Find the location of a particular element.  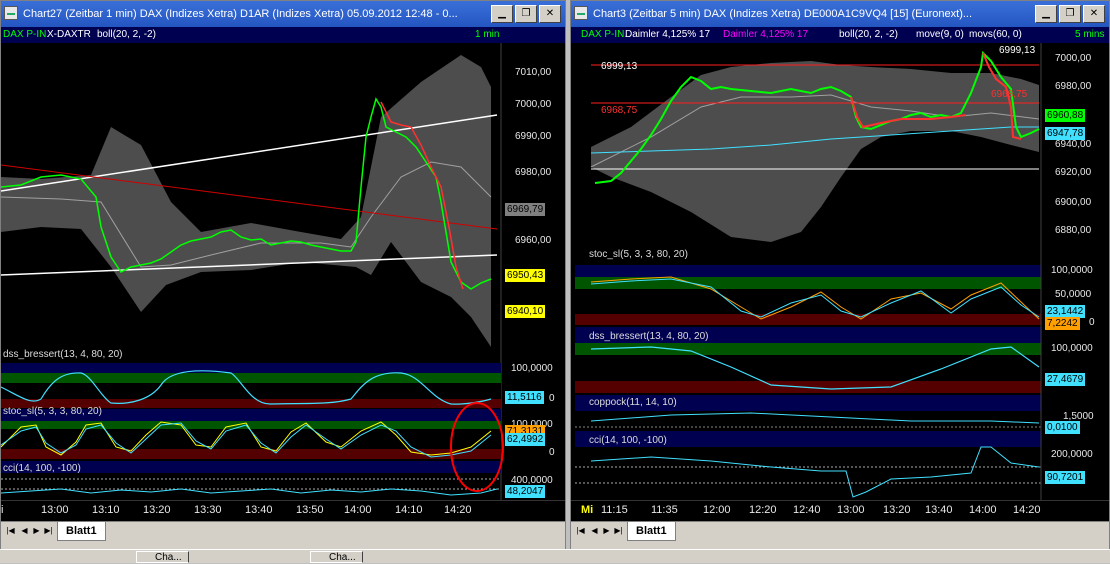

time-tick: i is located at coordinates (2, 510).